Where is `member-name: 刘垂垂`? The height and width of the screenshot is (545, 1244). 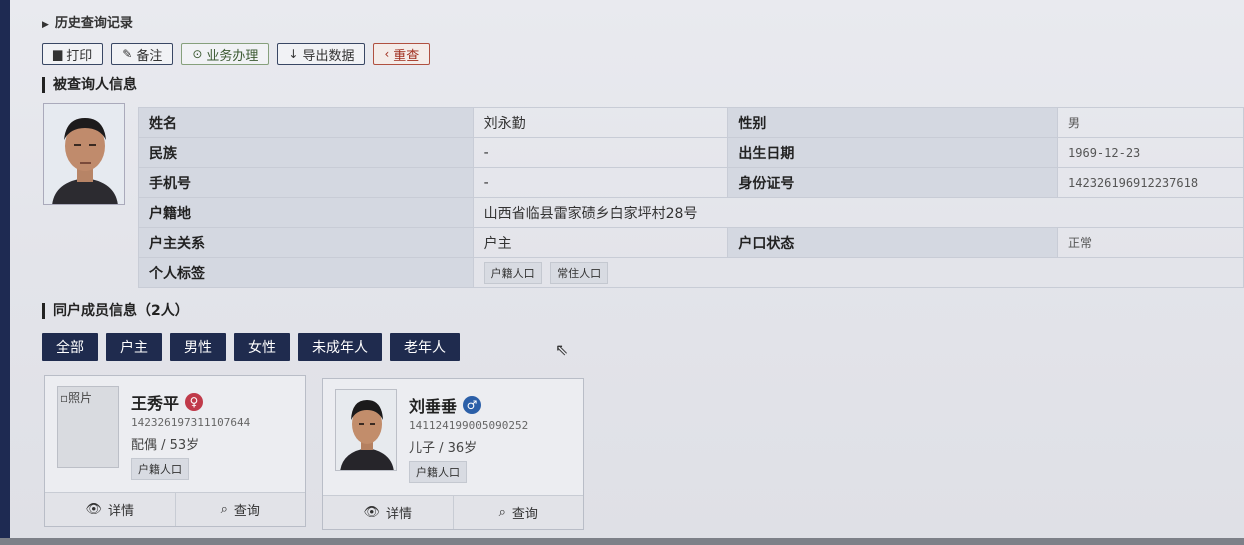
member-name: 刘垂垂 is located at coordinates (433, 406).